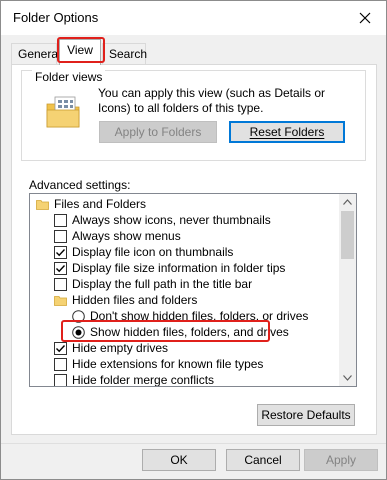 This screenshot has height=480, width=387. I want to click on scroll-down-arrow-icon, so click(347, 378).